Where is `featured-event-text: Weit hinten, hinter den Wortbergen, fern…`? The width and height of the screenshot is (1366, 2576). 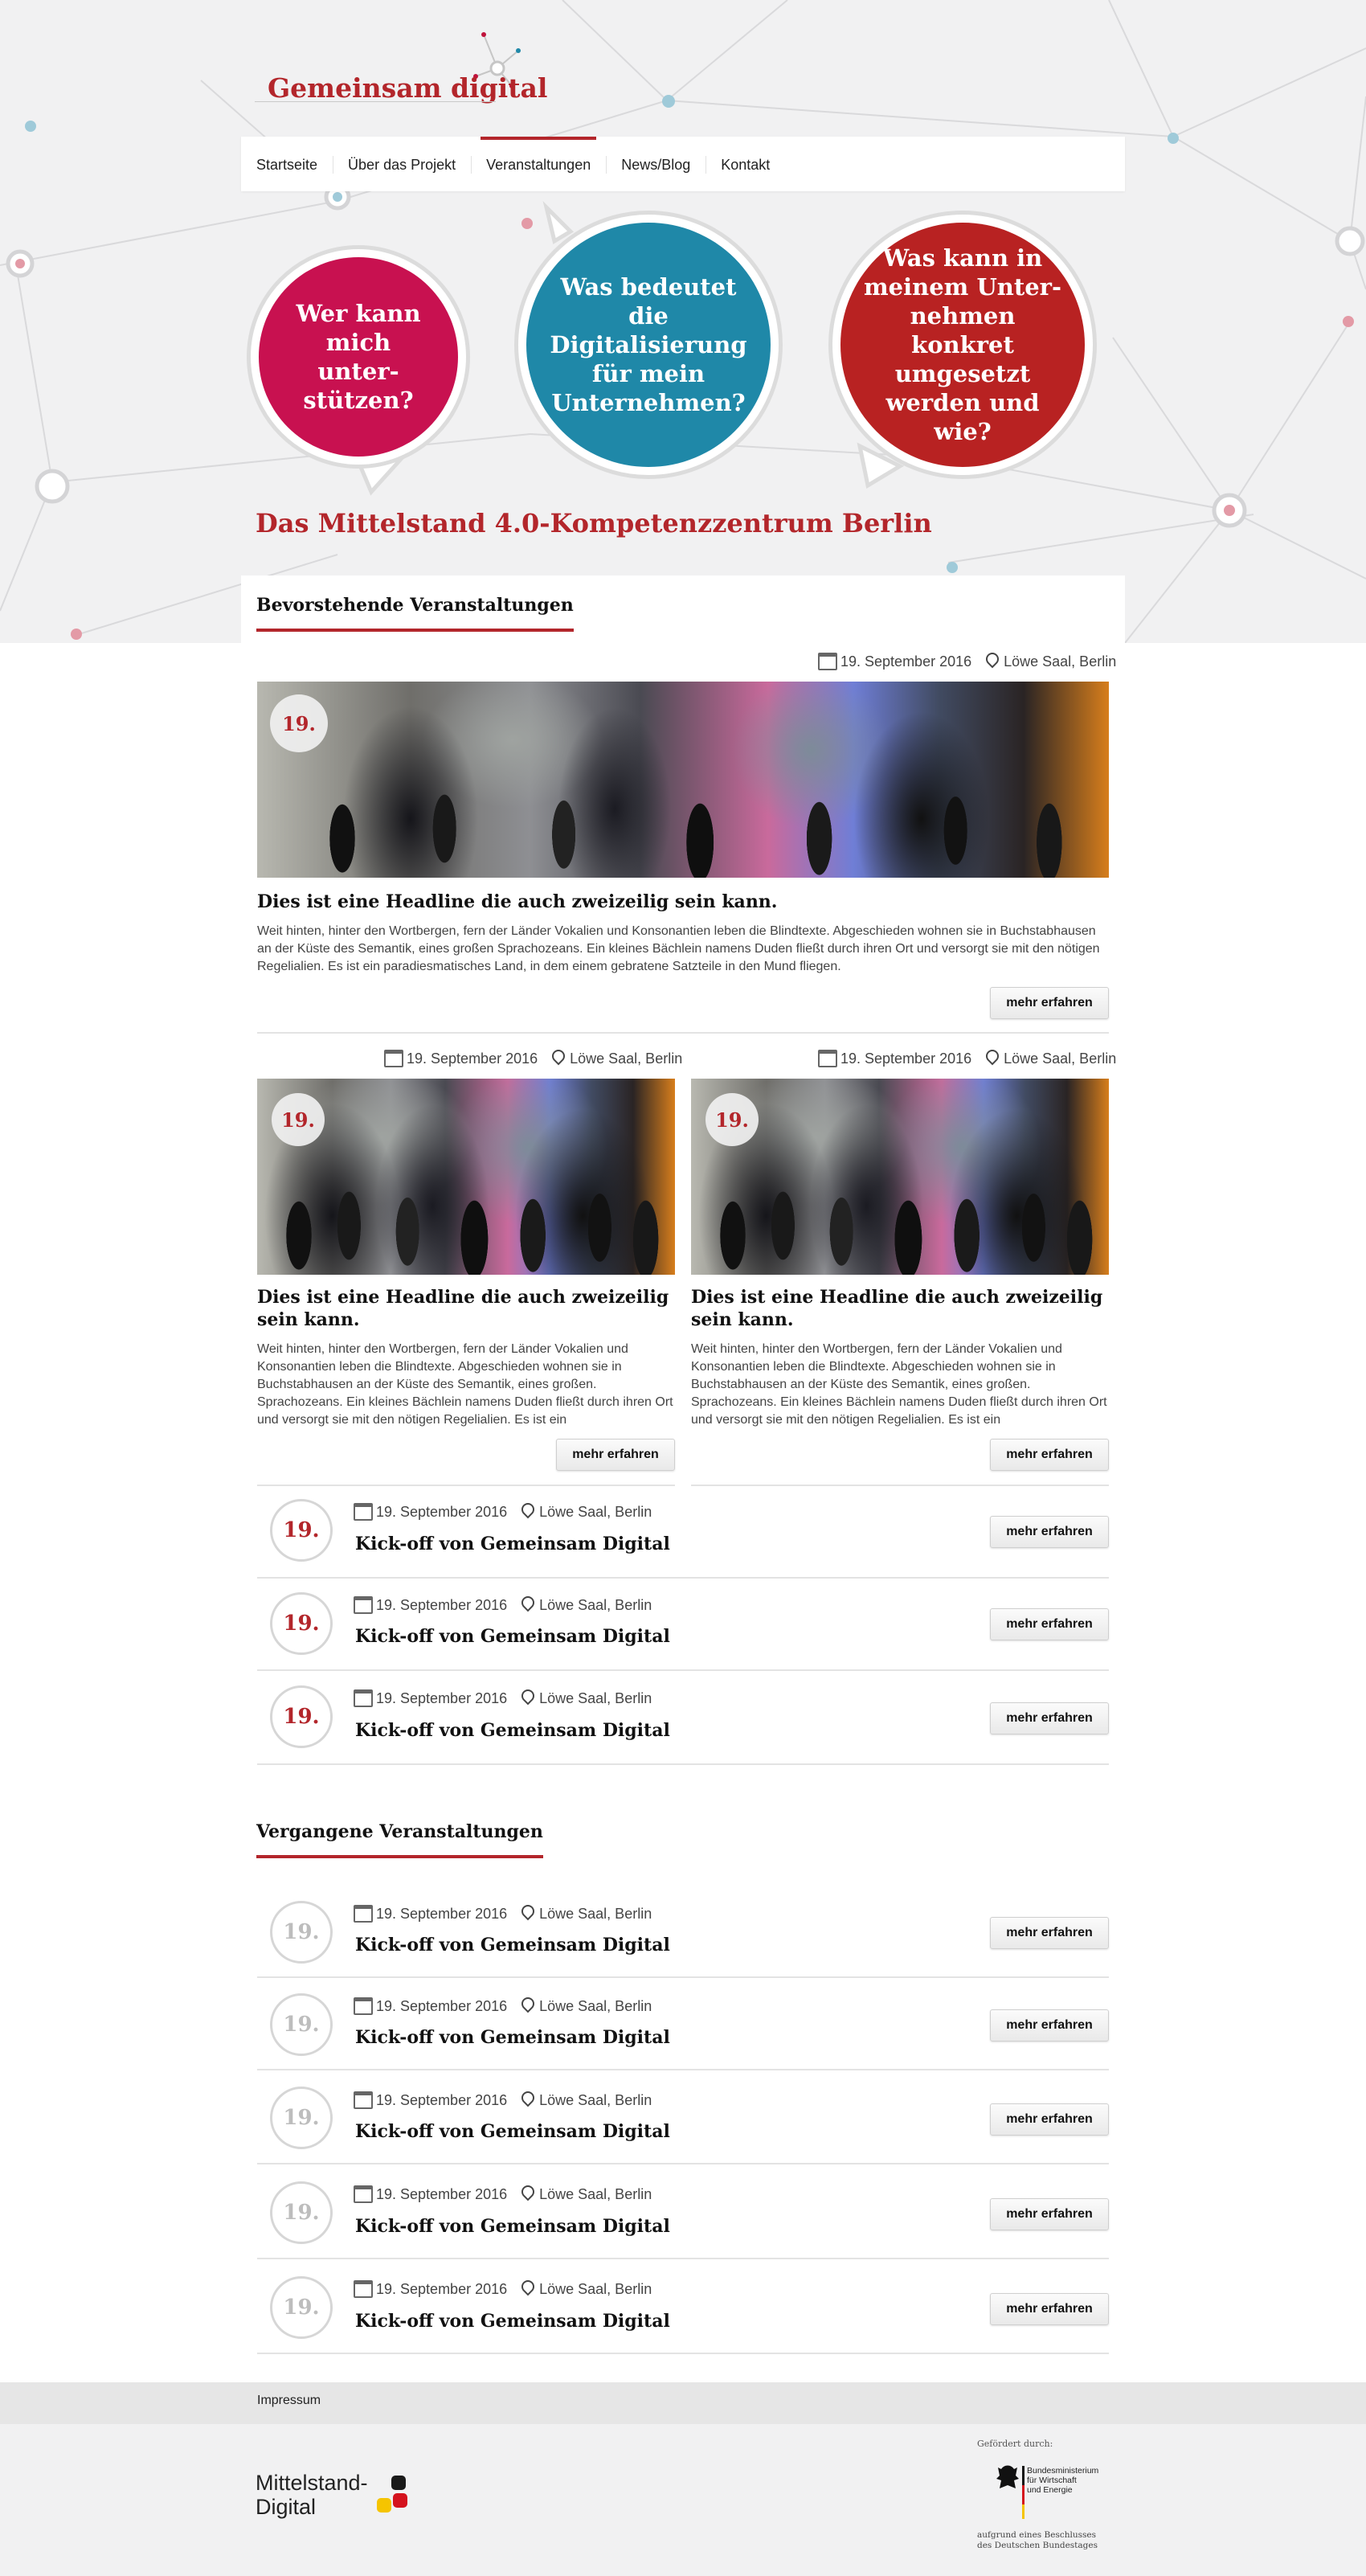
featured-event-text: Weit hinten, hinter den Wortbergen, fern… is located at coordinates (679, 948).